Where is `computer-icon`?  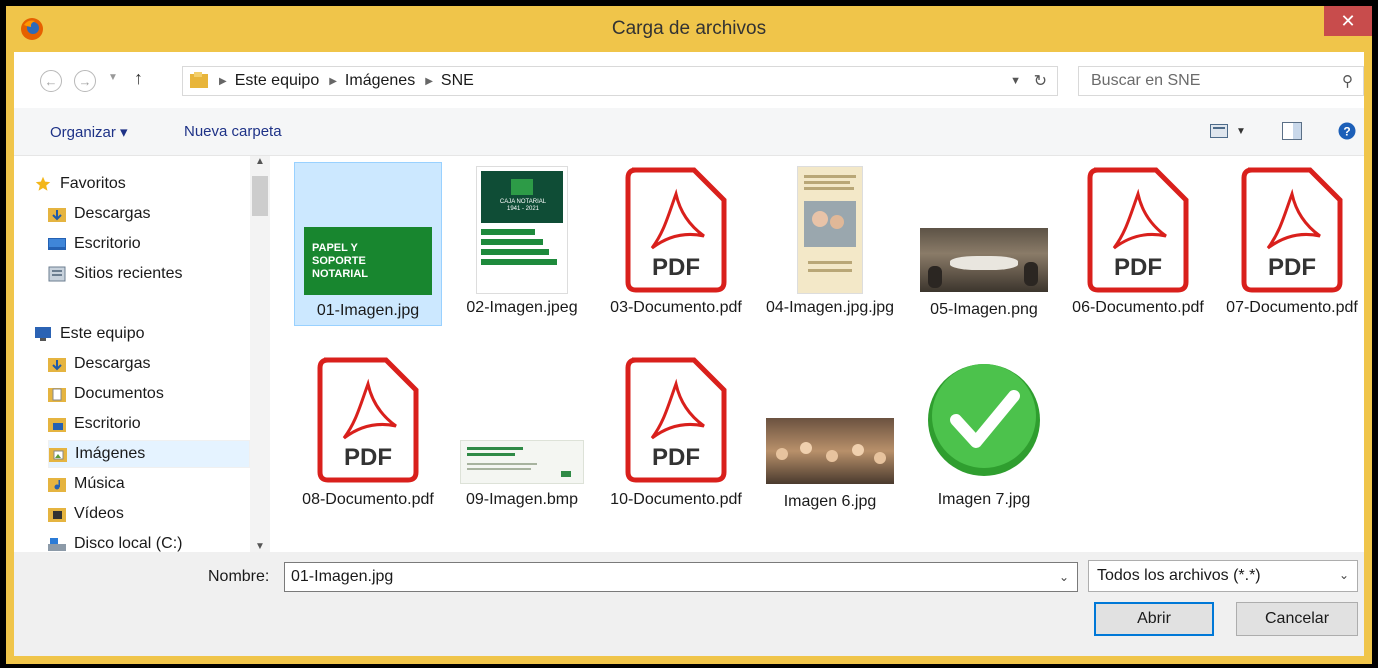
computer-icon is located at coordinates (43, 334).